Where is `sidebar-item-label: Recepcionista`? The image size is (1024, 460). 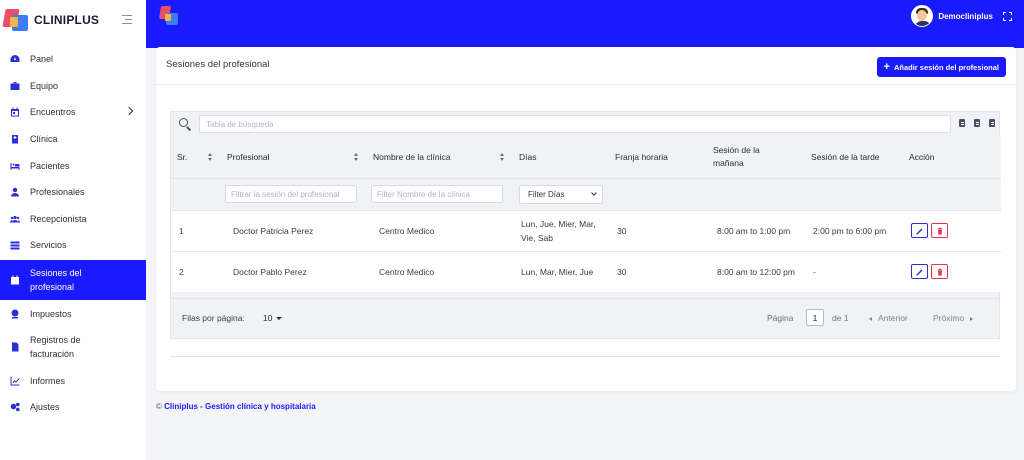 sidebar-item-label: Recepcionista is located at coordinates (58, 218).